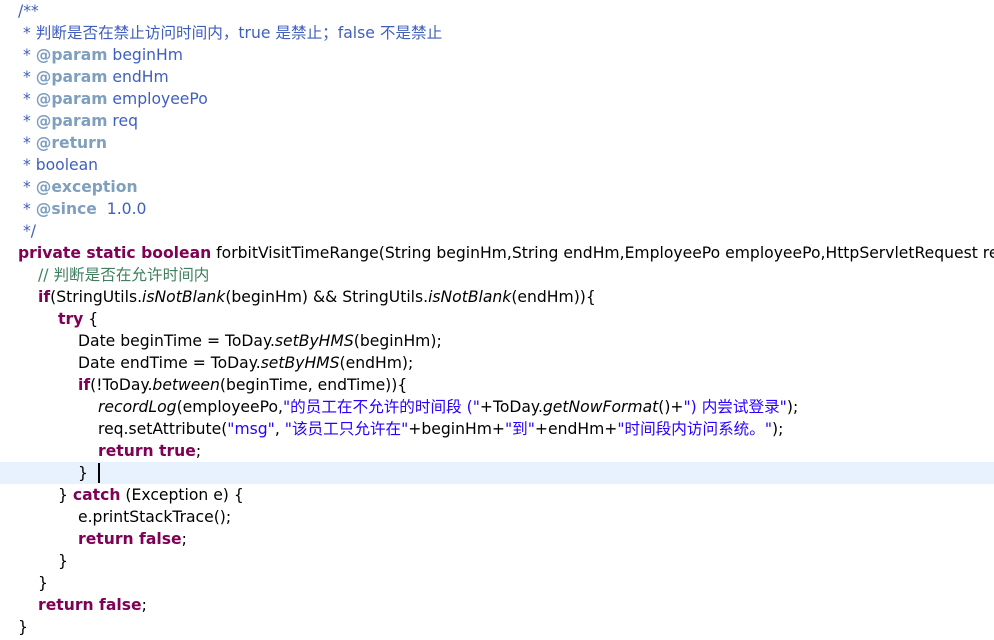  What do you see at coordinates (671, 407) in the screenshot?
I see `code-token-plain: ()+` at bounding box center [671, 407].